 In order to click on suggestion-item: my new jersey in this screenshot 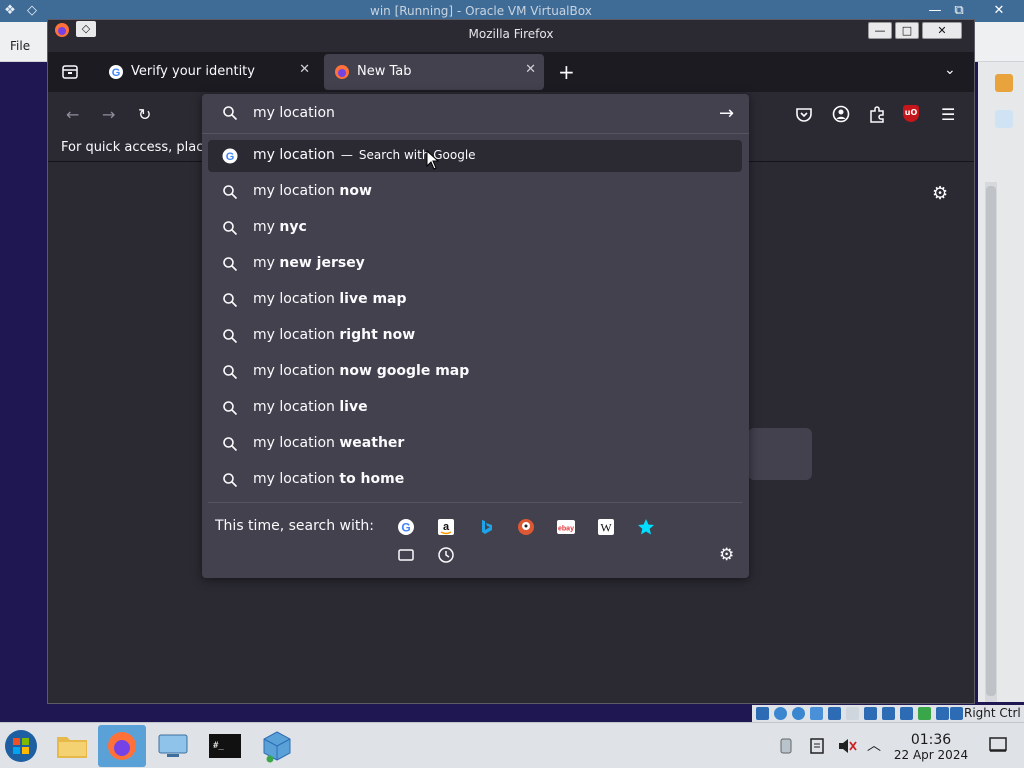, I will do `click(475, 264)`.